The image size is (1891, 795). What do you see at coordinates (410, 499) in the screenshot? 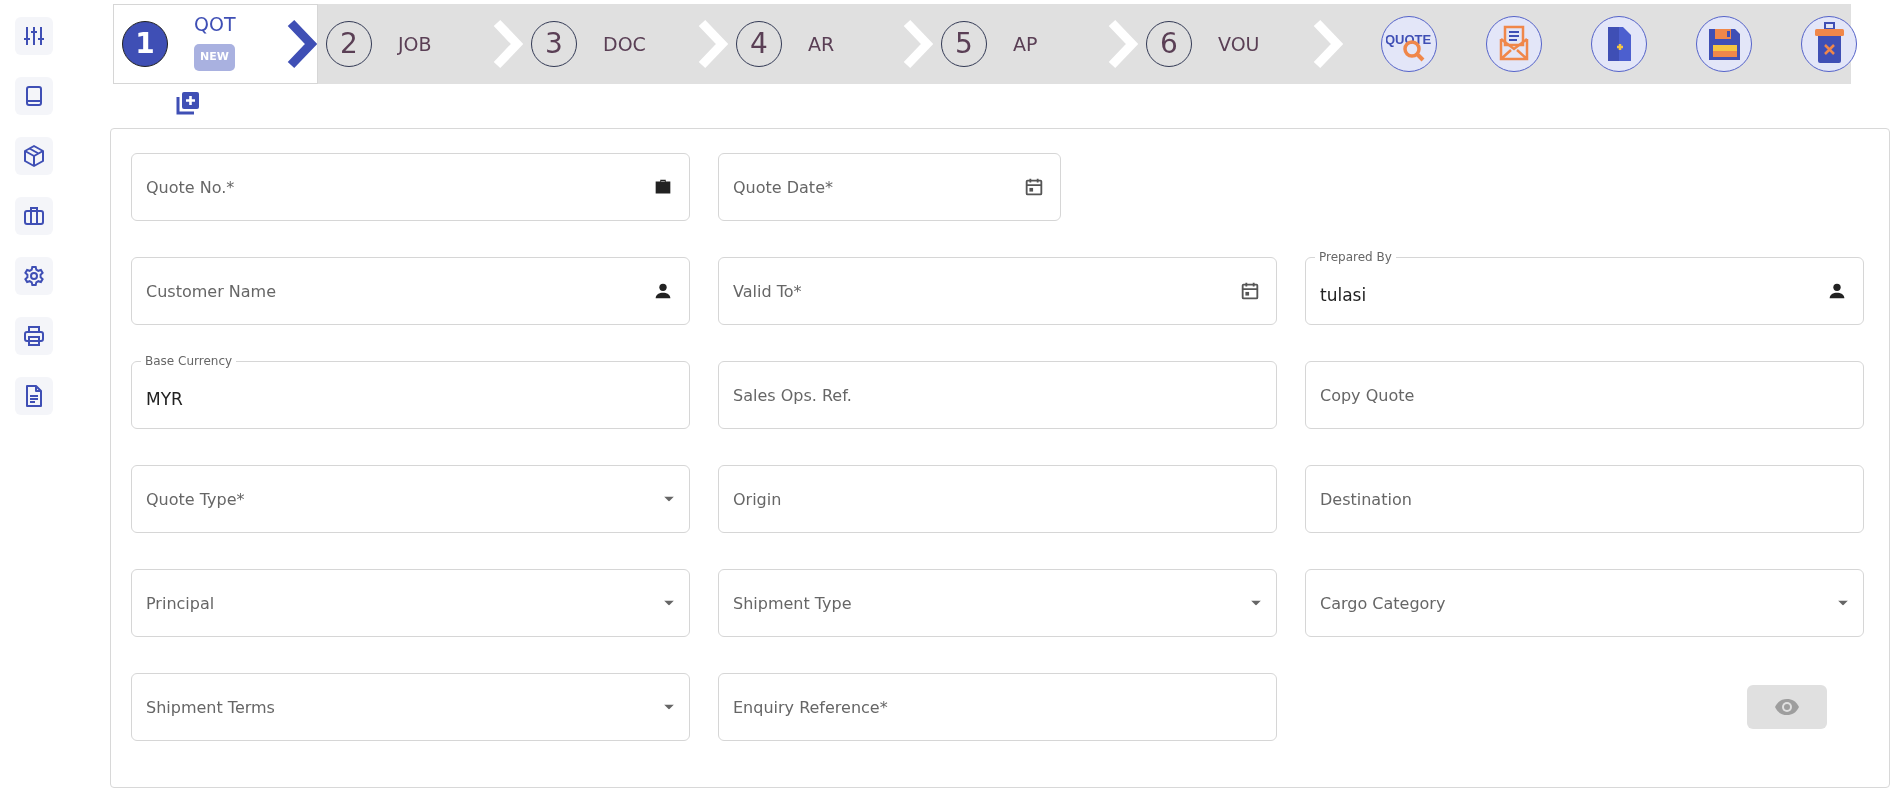
I see `select-field: Quote Type*` at bounding box center [410, 499].